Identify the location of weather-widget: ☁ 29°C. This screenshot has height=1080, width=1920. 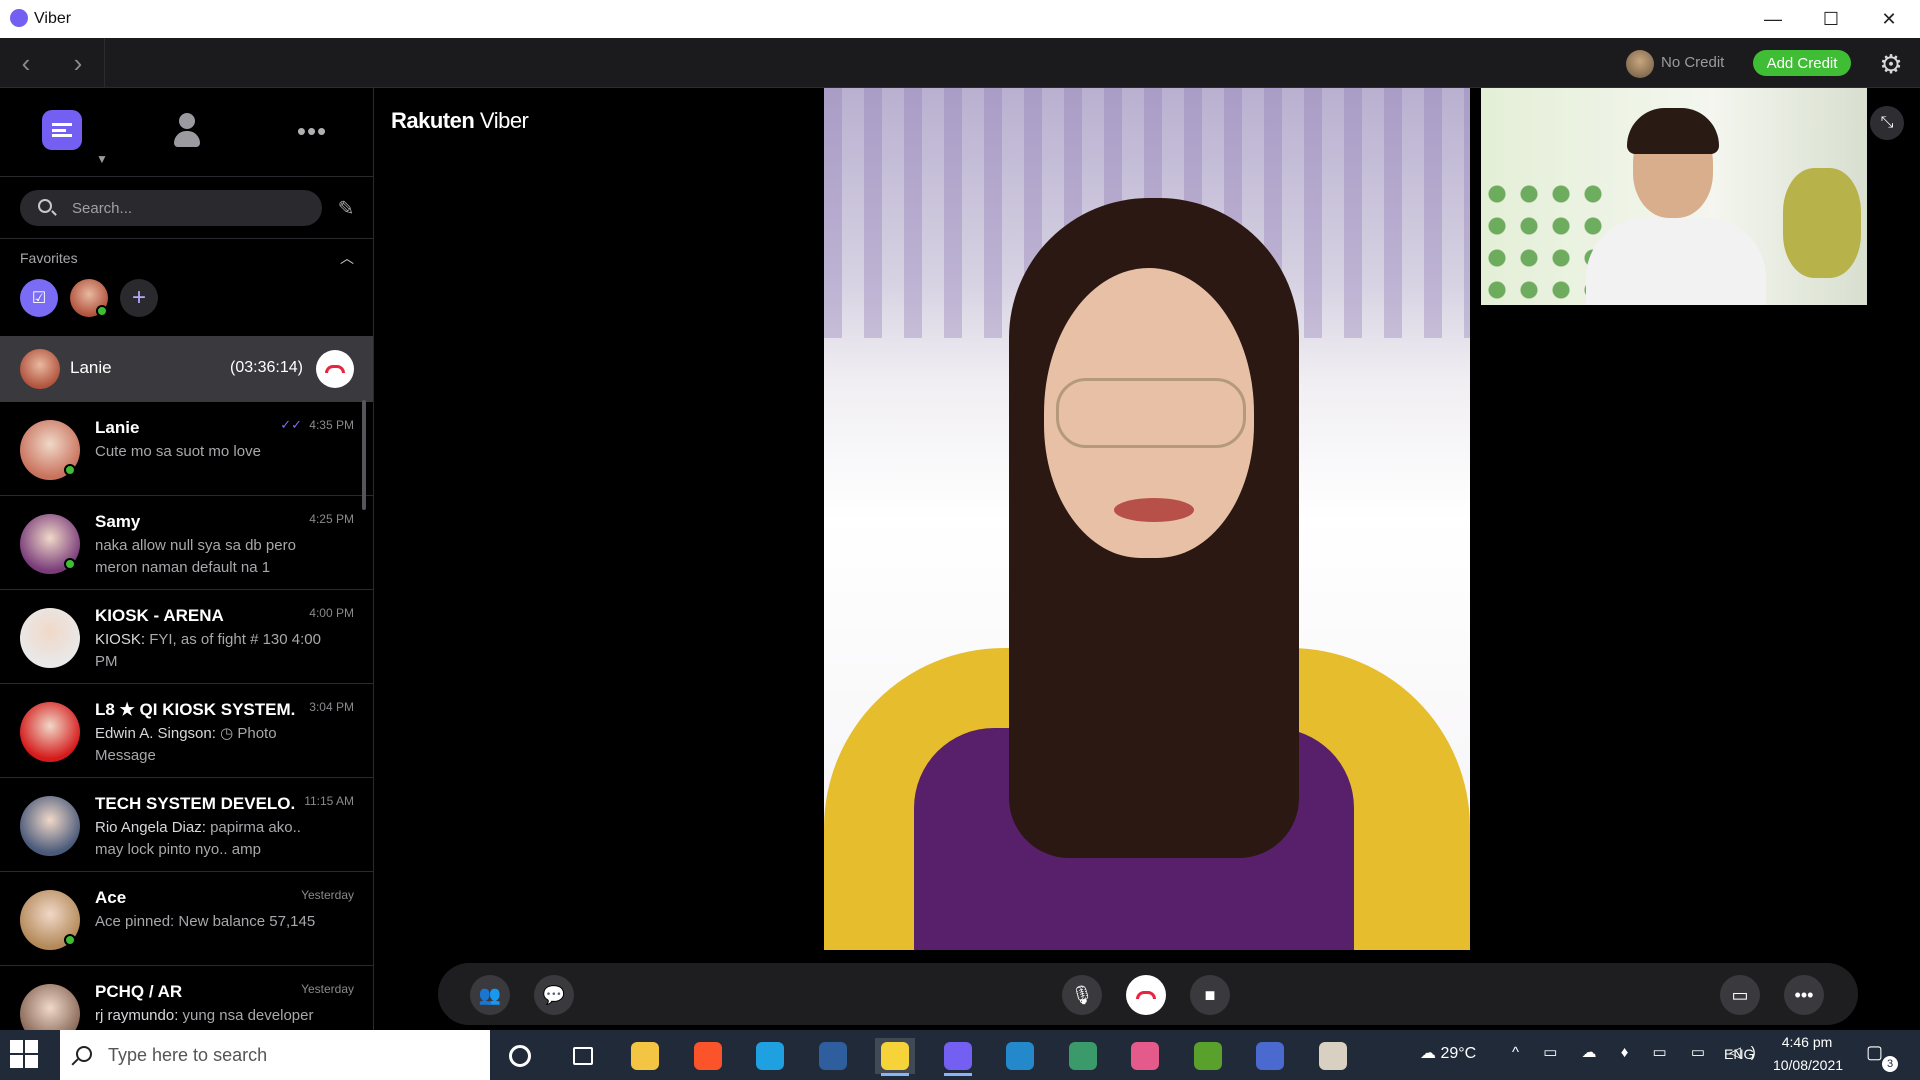
(1448, 1053).